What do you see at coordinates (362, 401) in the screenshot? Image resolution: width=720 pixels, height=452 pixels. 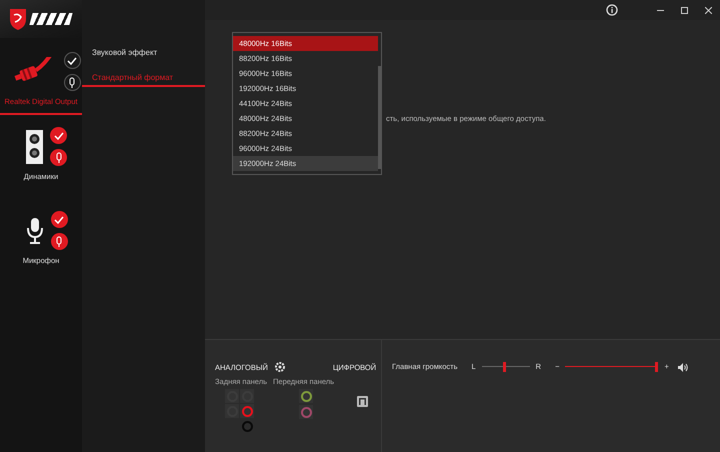 I see `digital-port-icon` at bounding box center [362, 401].